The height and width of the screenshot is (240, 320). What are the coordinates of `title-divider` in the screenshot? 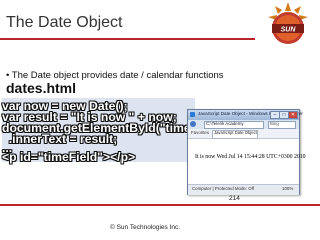 It's located at (127, 39).